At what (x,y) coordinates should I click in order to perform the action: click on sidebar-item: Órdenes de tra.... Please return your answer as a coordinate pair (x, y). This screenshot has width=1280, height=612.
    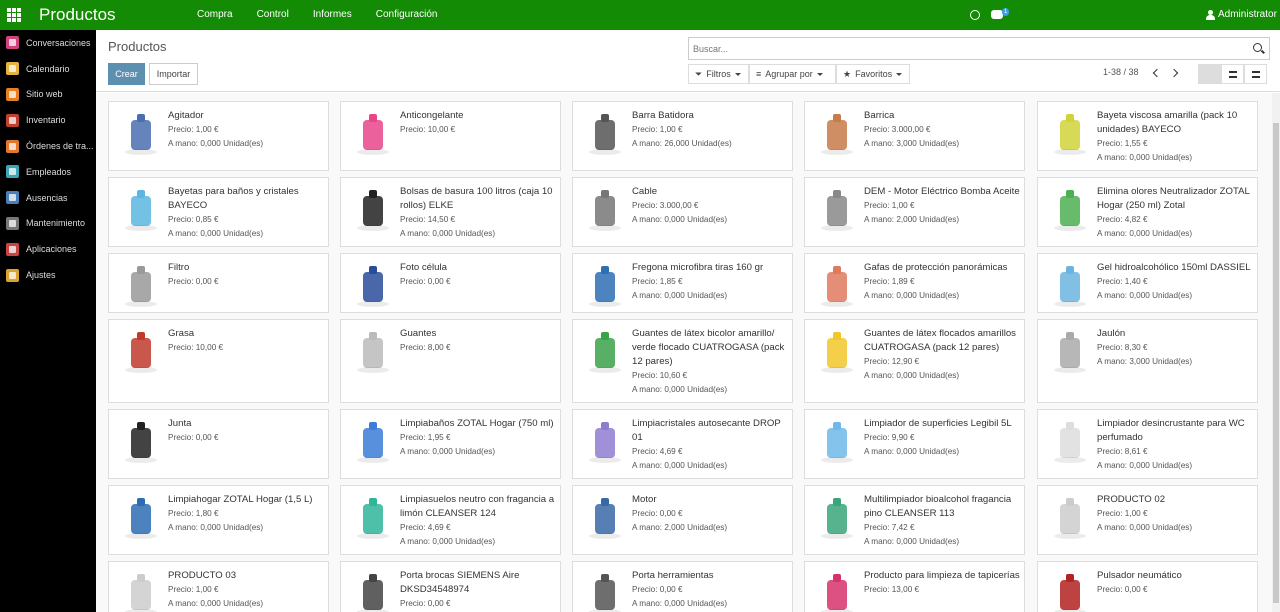
    Looking at the image, I should click on (48, 146).